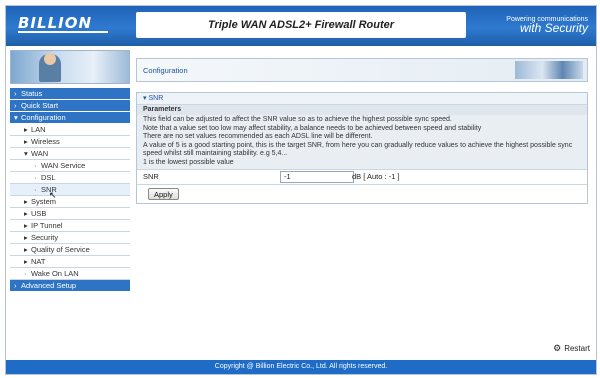  What do you see at coordinates (553, 28) in the screenshot?
I see `slogan-line2: with Security` at bounding box center [553, 28].